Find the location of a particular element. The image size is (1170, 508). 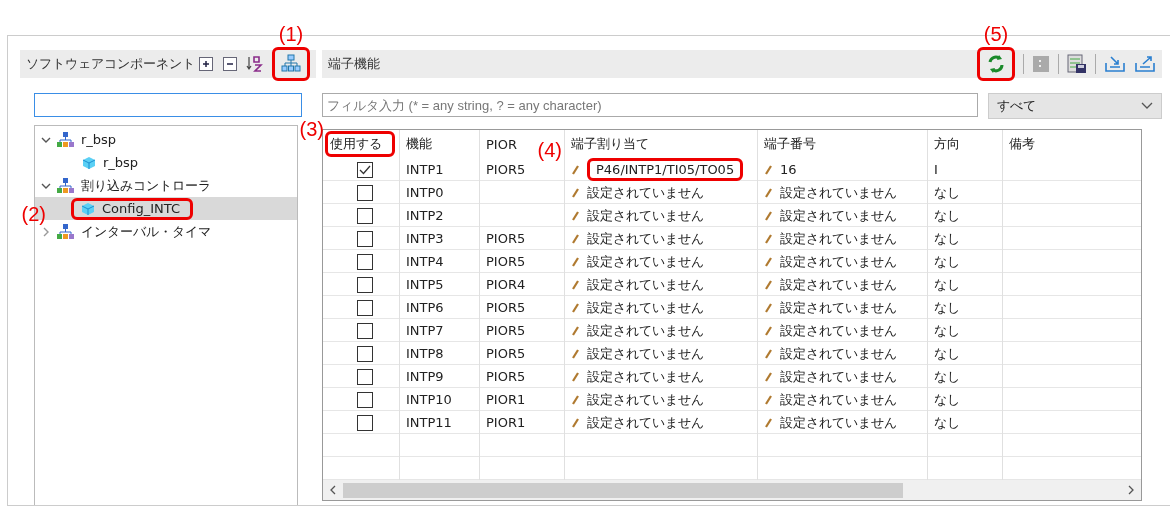

import-icon is located at coordinates (1115, 64).